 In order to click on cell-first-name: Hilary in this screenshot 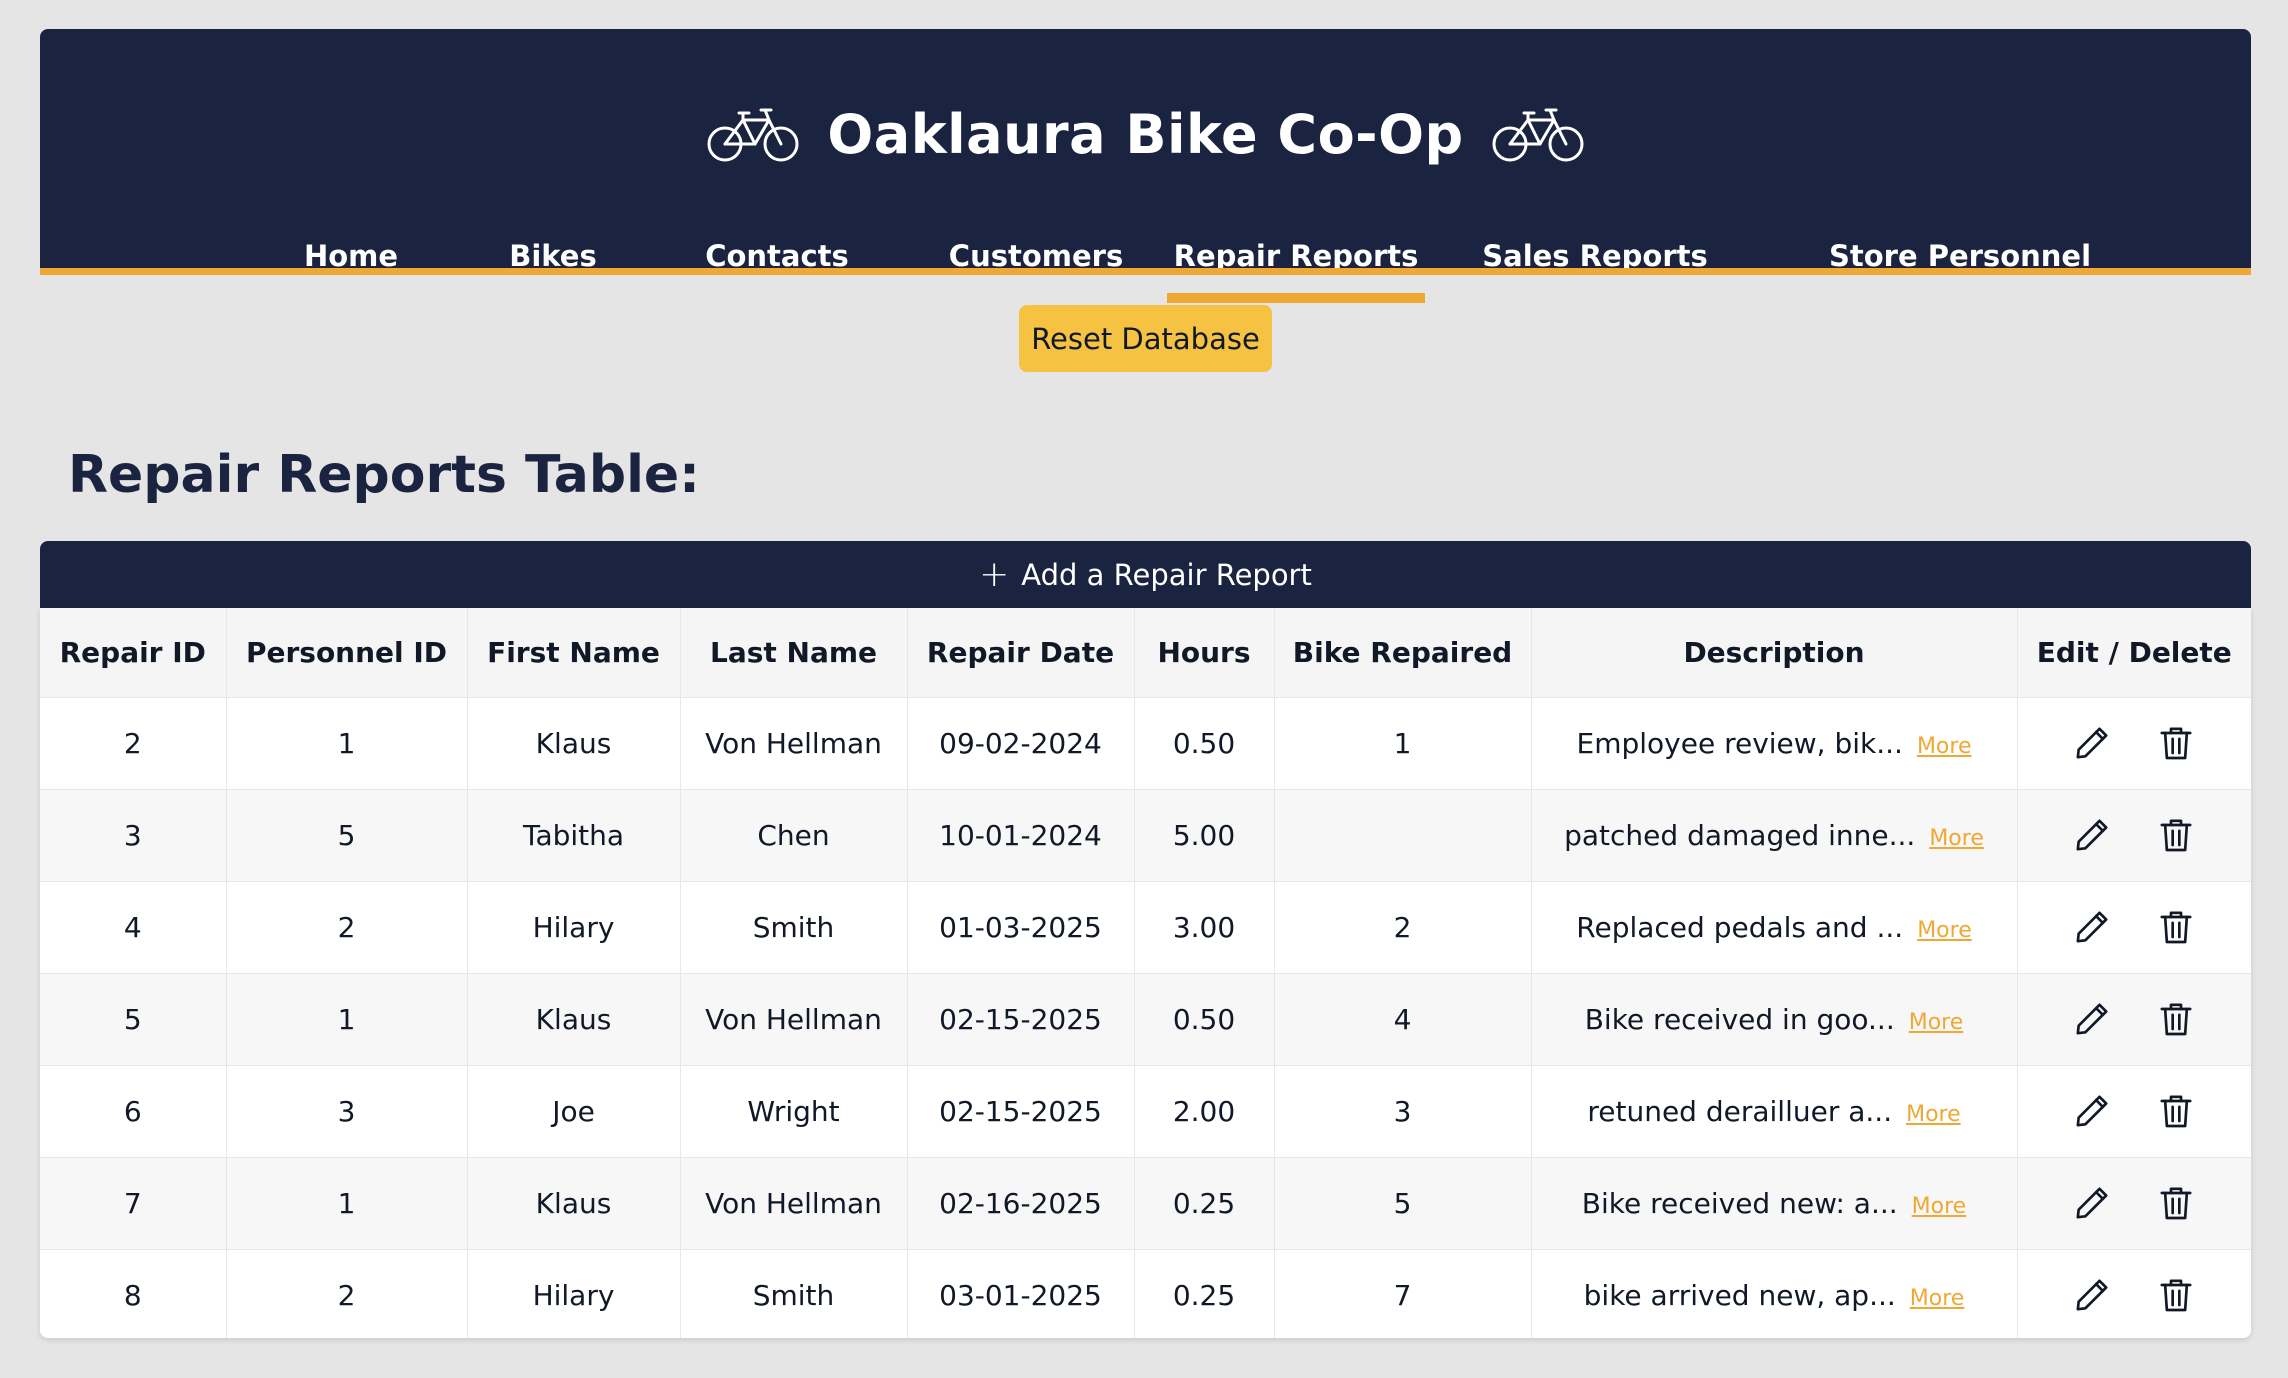, I will do `click(574, 1293)`.